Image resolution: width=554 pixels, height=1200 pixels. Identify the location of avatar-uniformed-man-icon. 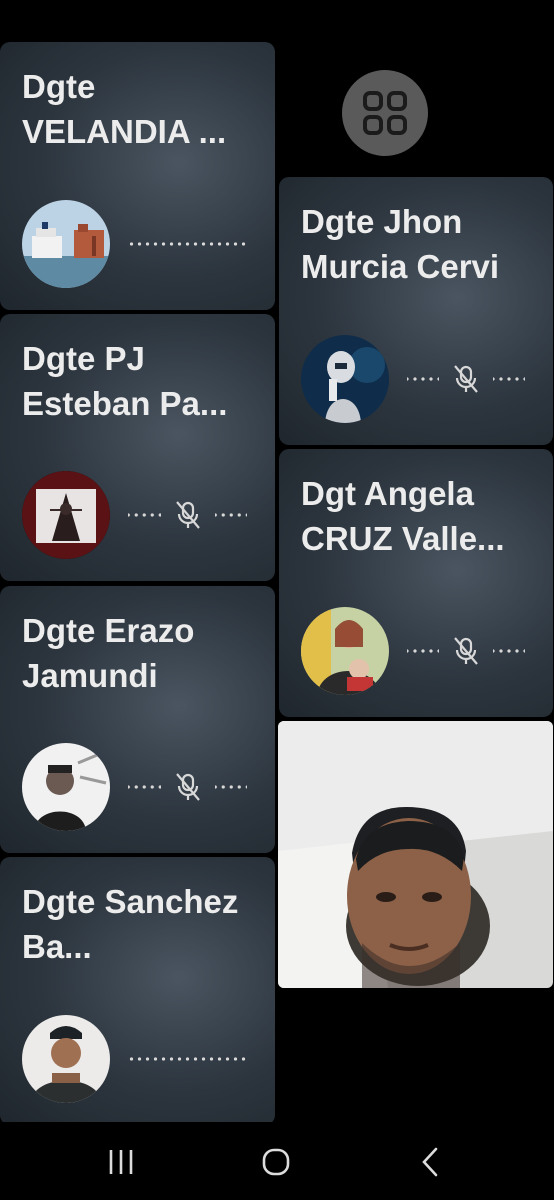
(66, 1059).